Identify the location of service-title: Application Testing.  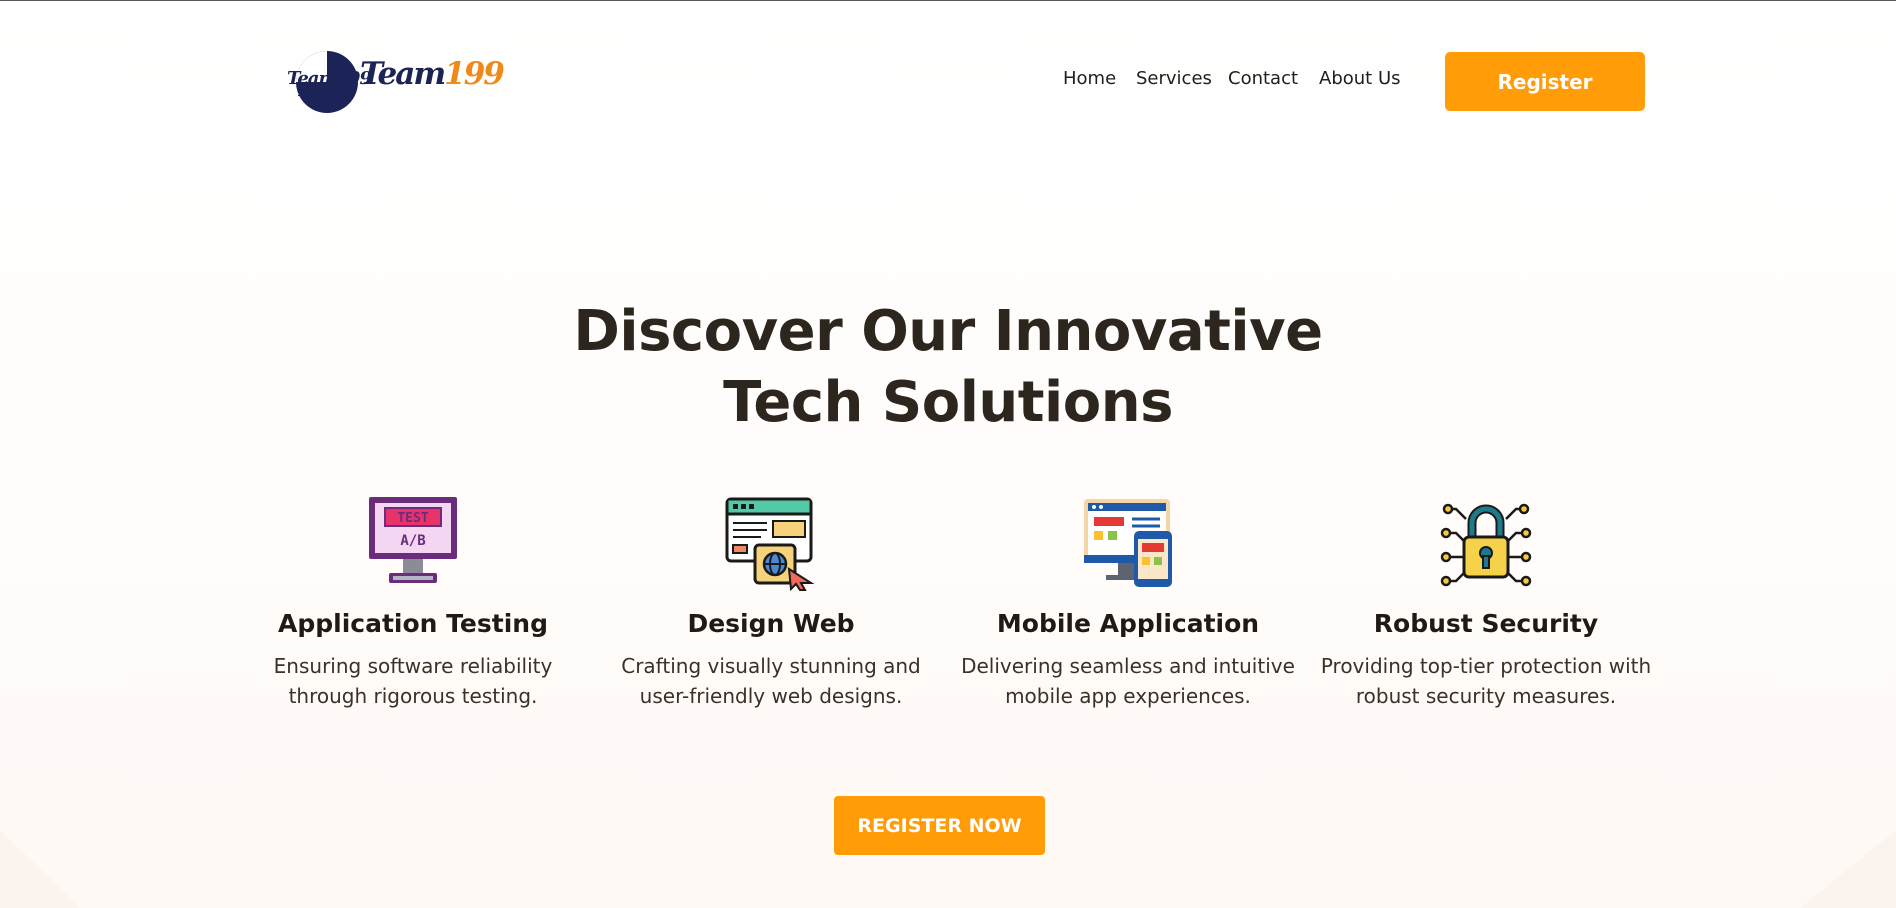
(413, 623).